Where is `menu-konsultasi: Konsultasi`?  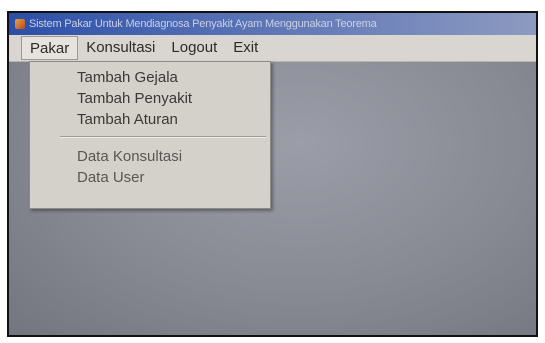 menu-konsultasi: Konsultasi is located at coordinates (120, 48).